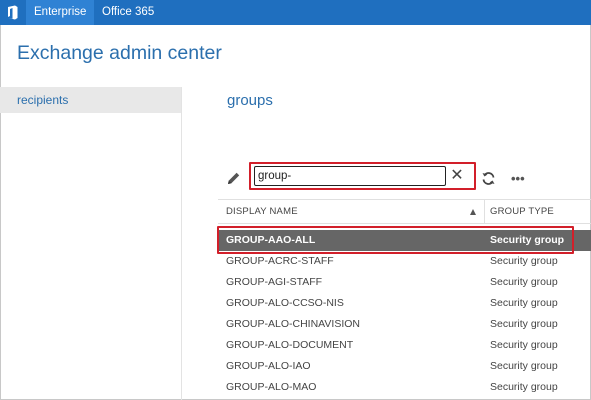 The image size is (591, 400). What do you see at coordinates (488, 178) in the screenshot?
I see `refresh-icon` at bounding box center [488, 178].